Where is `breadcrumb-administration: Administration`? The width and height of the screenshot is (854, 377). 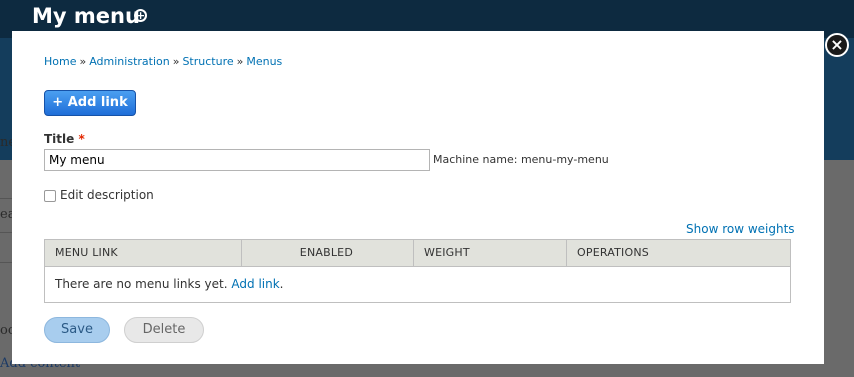 breadcrumb-administration: Administration is located at coordinates (129, 61).